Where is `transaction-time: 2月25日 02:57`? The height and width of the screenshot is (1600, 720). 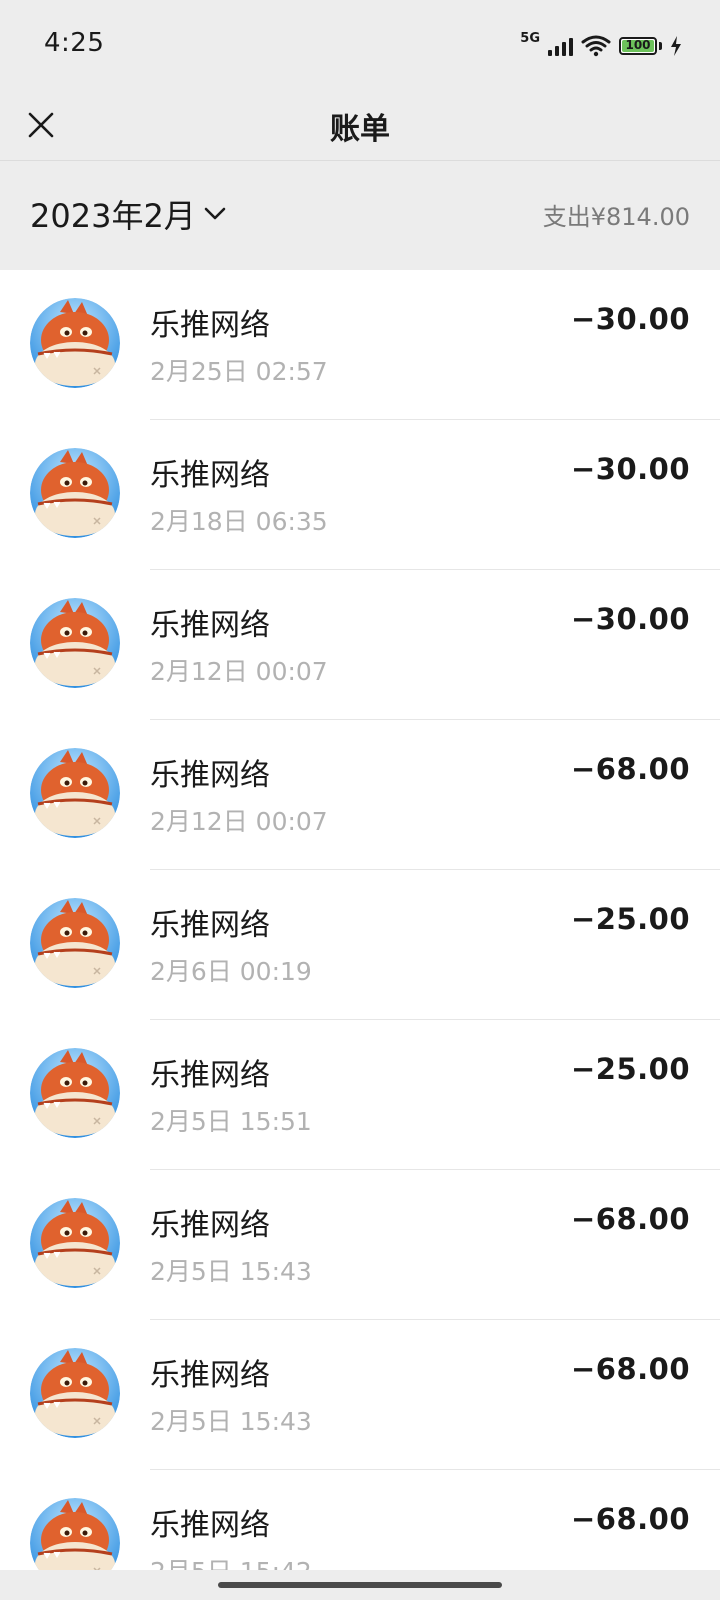
transaction-time: 2月25日 02:57 is located at coordinates (239, 371).